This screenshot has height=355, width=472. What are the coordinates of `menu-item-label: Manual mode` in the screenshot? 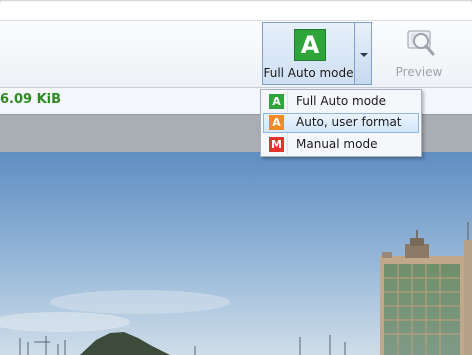 It's located at (337, 144).